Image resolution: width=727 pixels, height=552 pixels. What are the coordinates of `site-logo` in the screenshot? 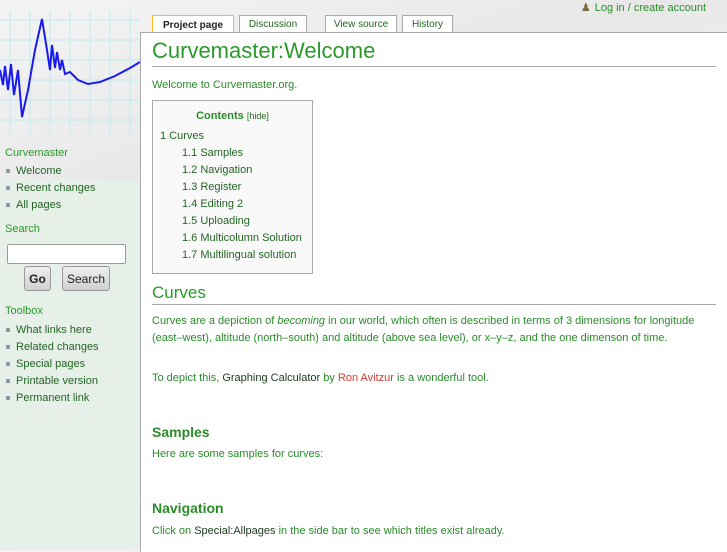 It's located at (70, 67).